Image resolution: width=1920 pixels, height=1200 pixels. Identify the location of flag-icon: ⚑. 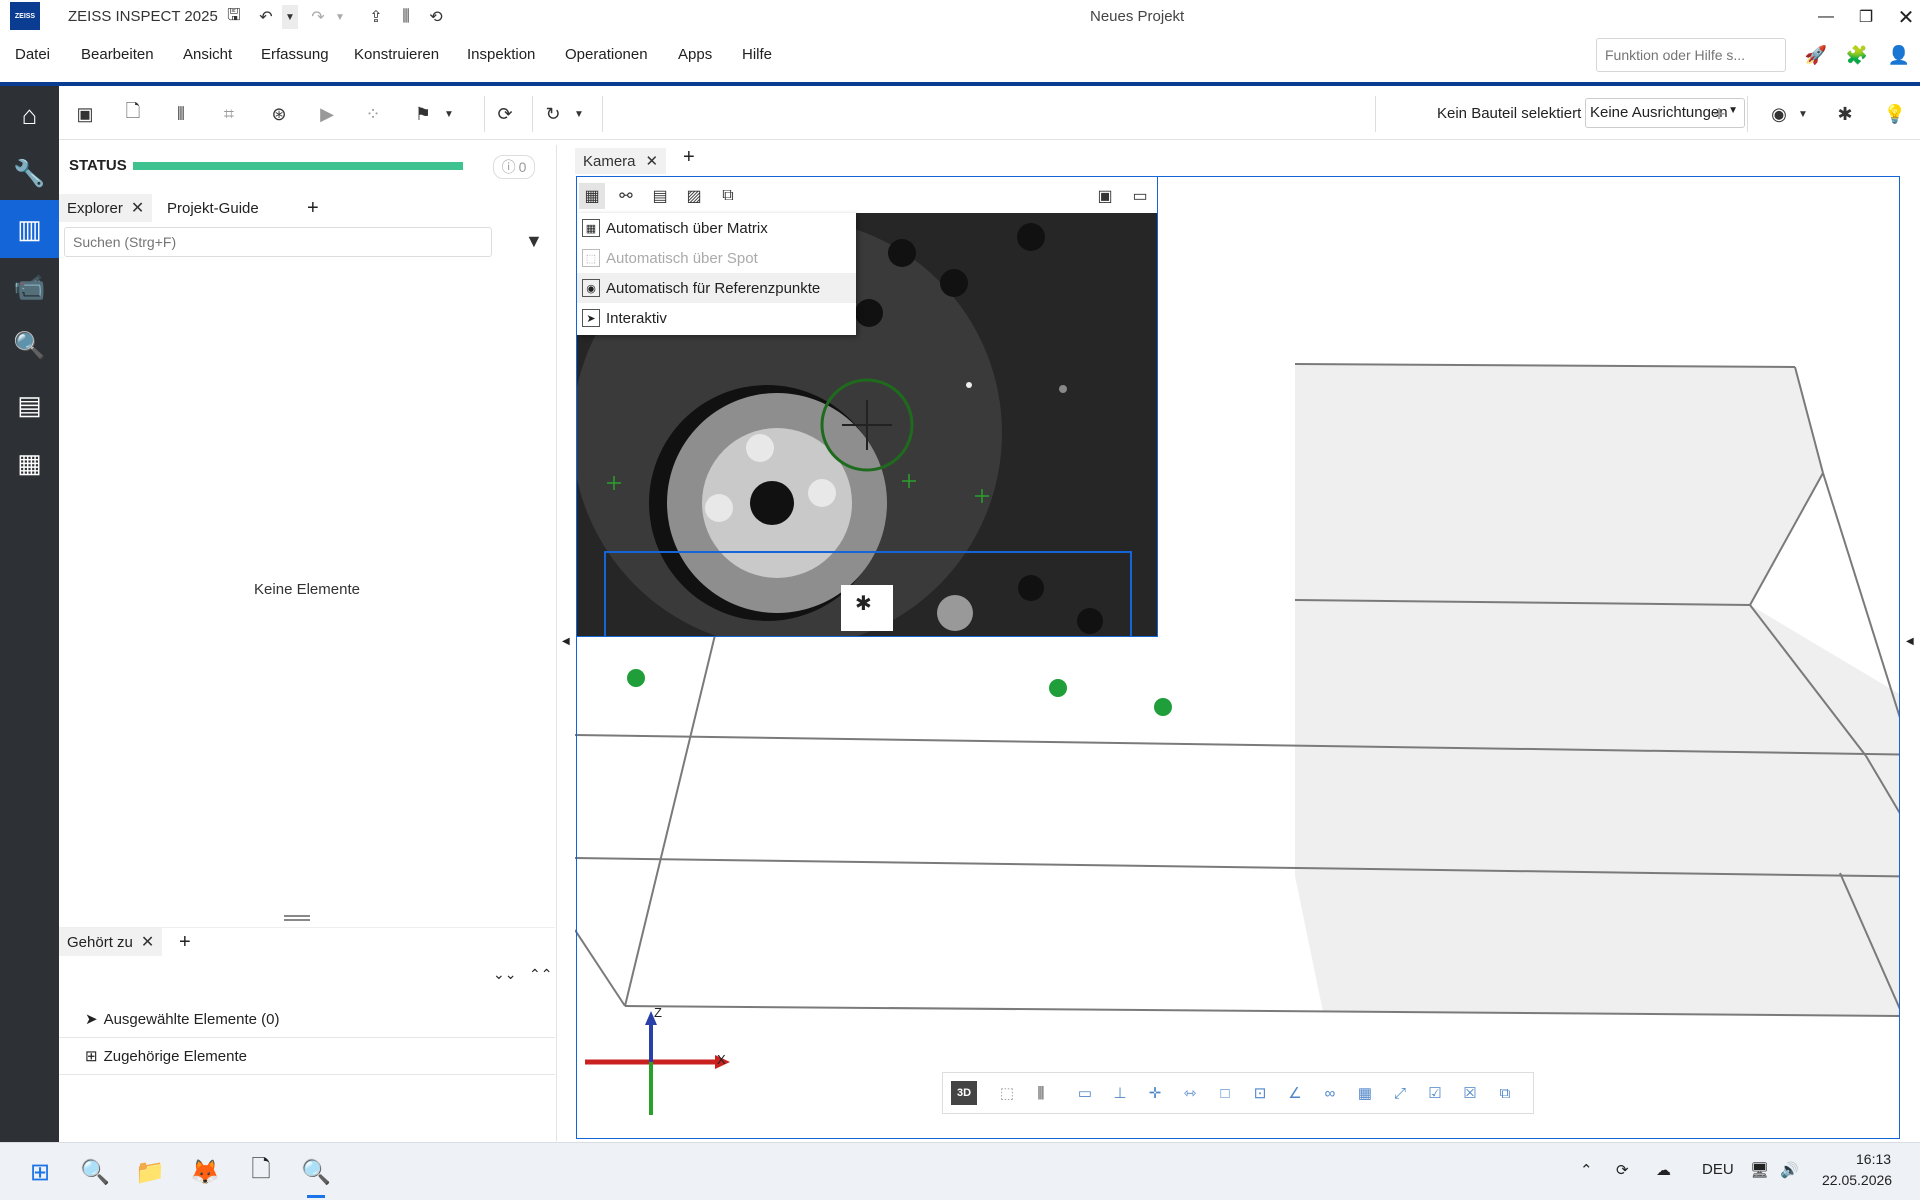
(423, 114).